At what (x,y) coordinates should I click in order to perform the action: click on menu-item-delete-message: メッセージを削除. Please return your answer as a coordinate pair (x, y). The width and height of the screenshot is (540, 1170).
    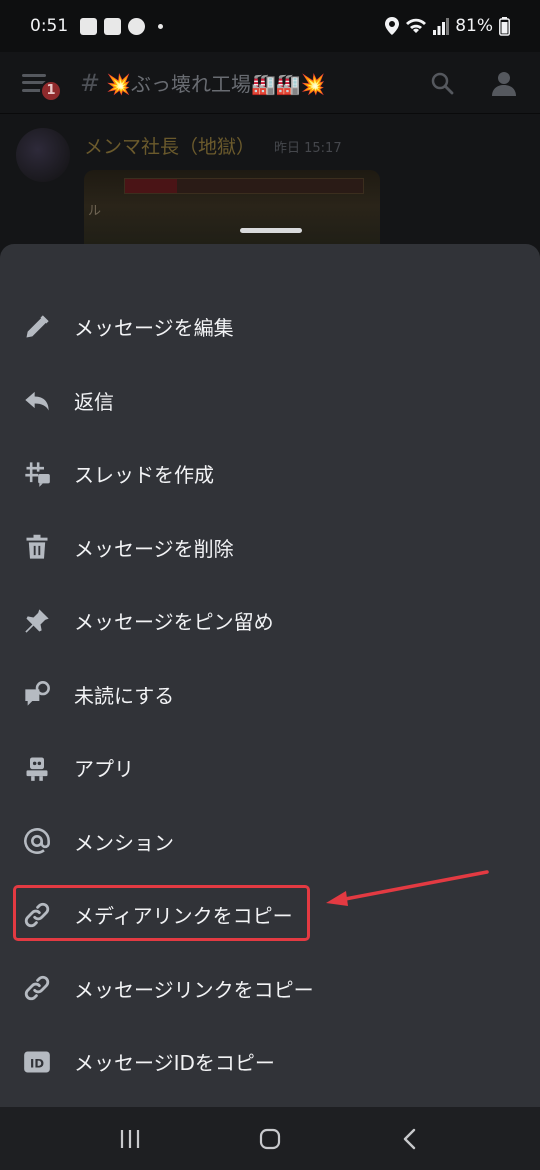
    Looking at the image, I should click on (270, 548).